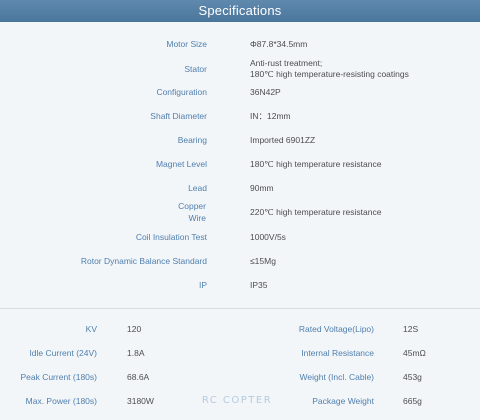  I want to click on spec-value: ≤15Mg, so click(263, 261).